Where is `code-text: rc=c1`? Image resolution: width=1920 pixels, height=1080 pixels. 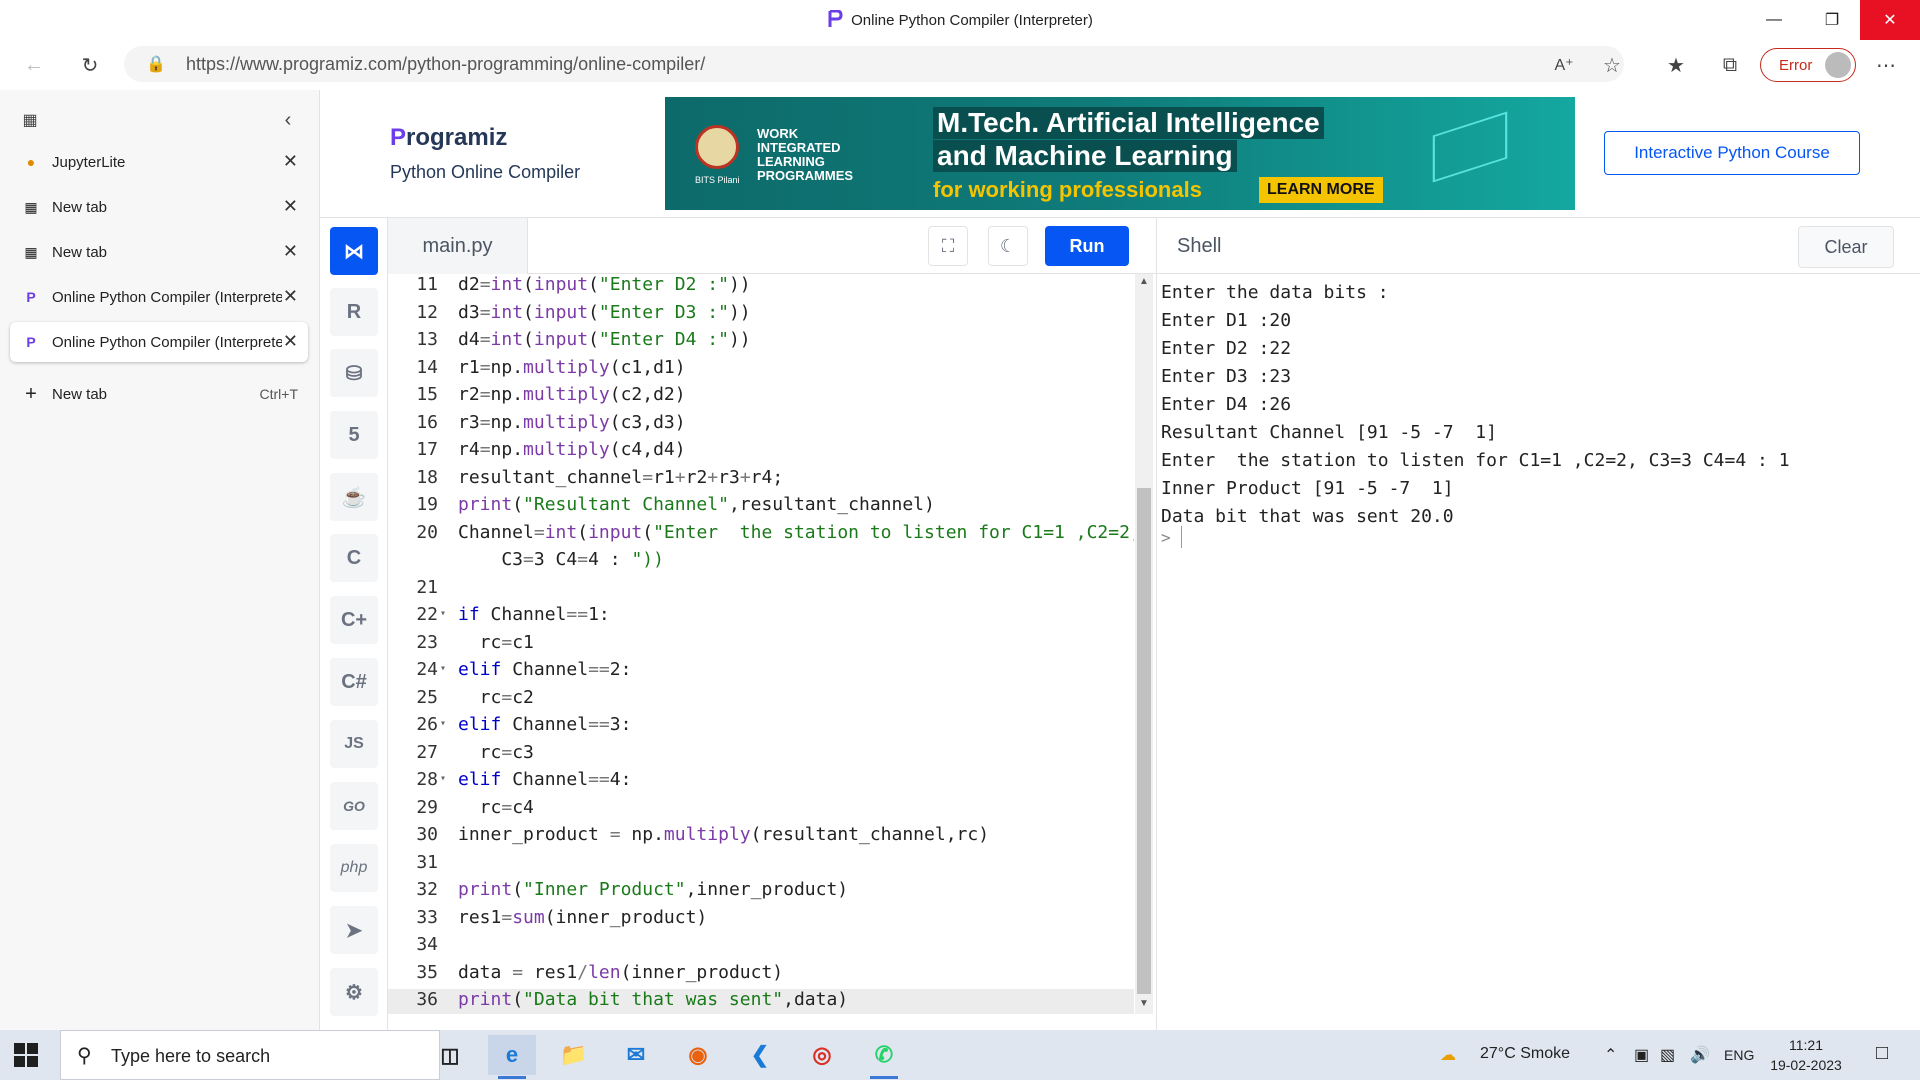 code-text: rc=c1 is located at coordinates (496, 642).